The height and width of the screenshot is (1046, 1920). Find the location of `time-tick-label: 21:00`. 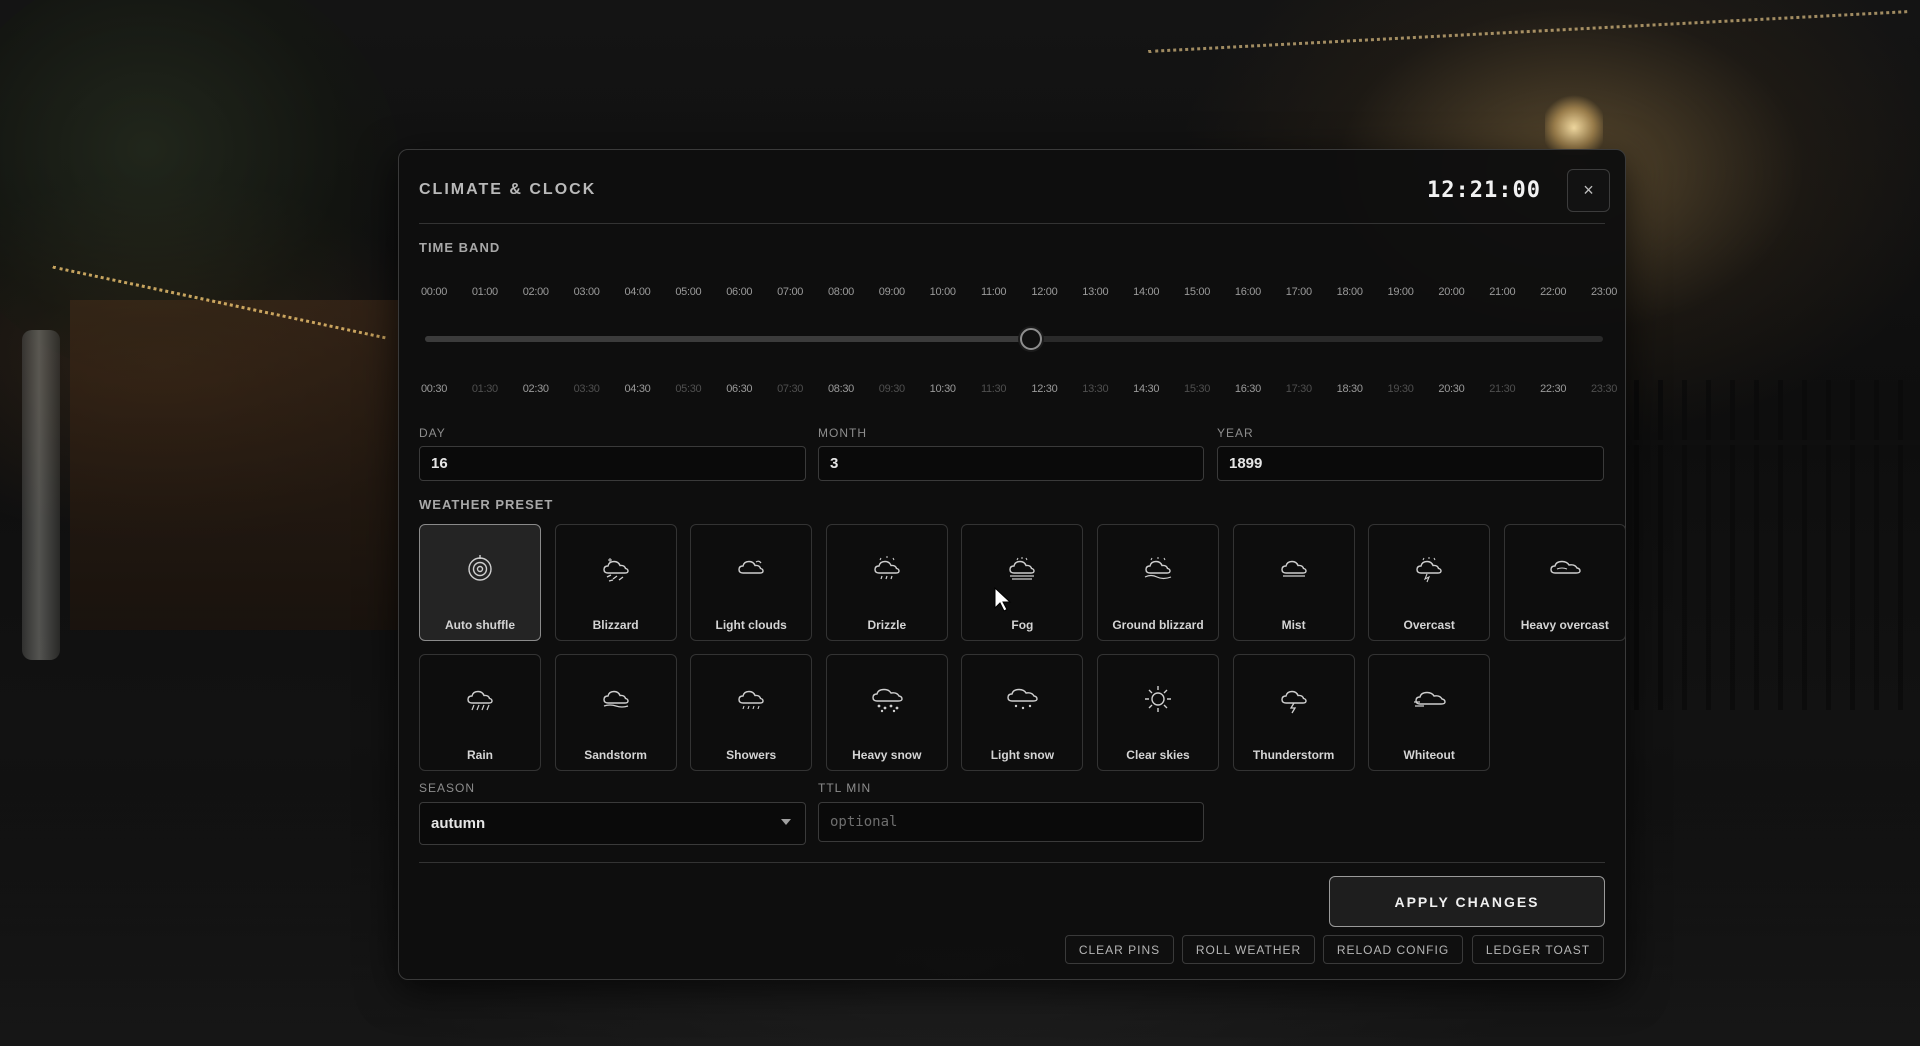

time-tick-label: 21:00 is located at coordinates (1502, 292).